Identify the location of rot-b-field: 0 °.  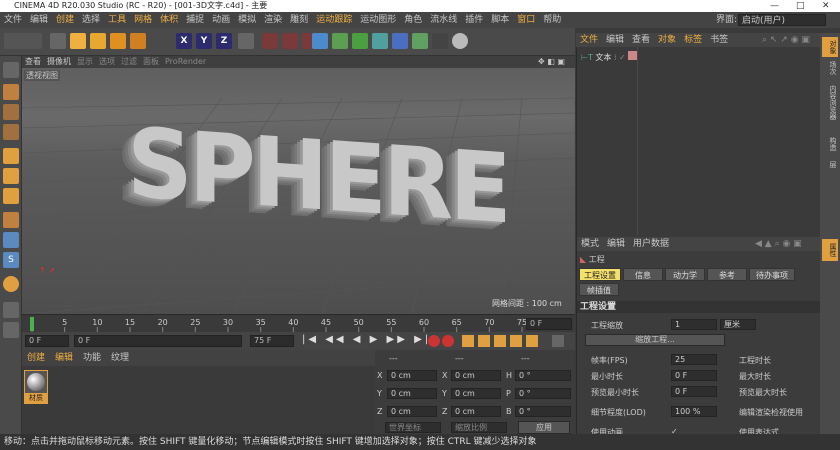
(543, 411).